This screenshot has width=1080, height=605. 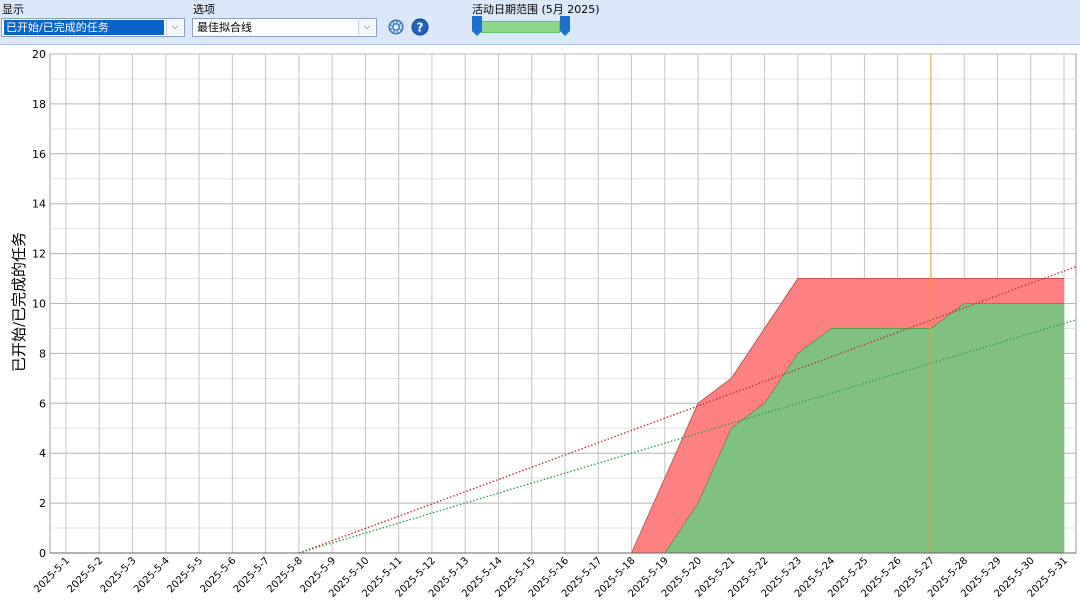 I want to click on y-tick-label: 18, so click(x=39, y=104).